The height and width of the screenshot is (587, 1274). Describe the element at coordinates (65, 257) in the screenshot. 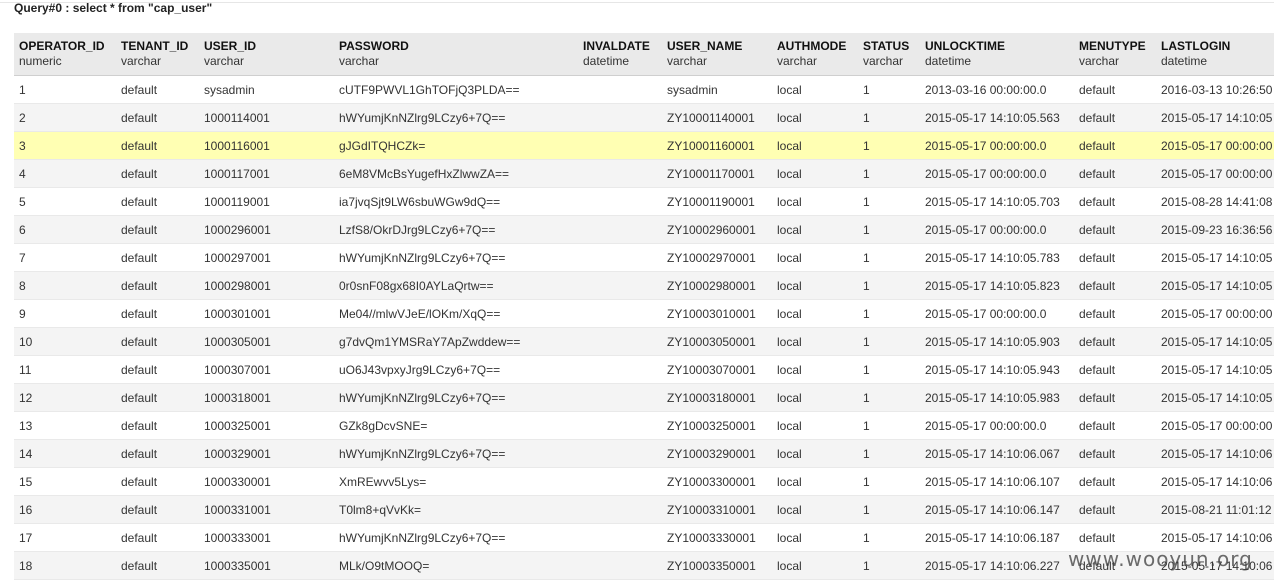

I see `cell-operator-id: 7` at that location.